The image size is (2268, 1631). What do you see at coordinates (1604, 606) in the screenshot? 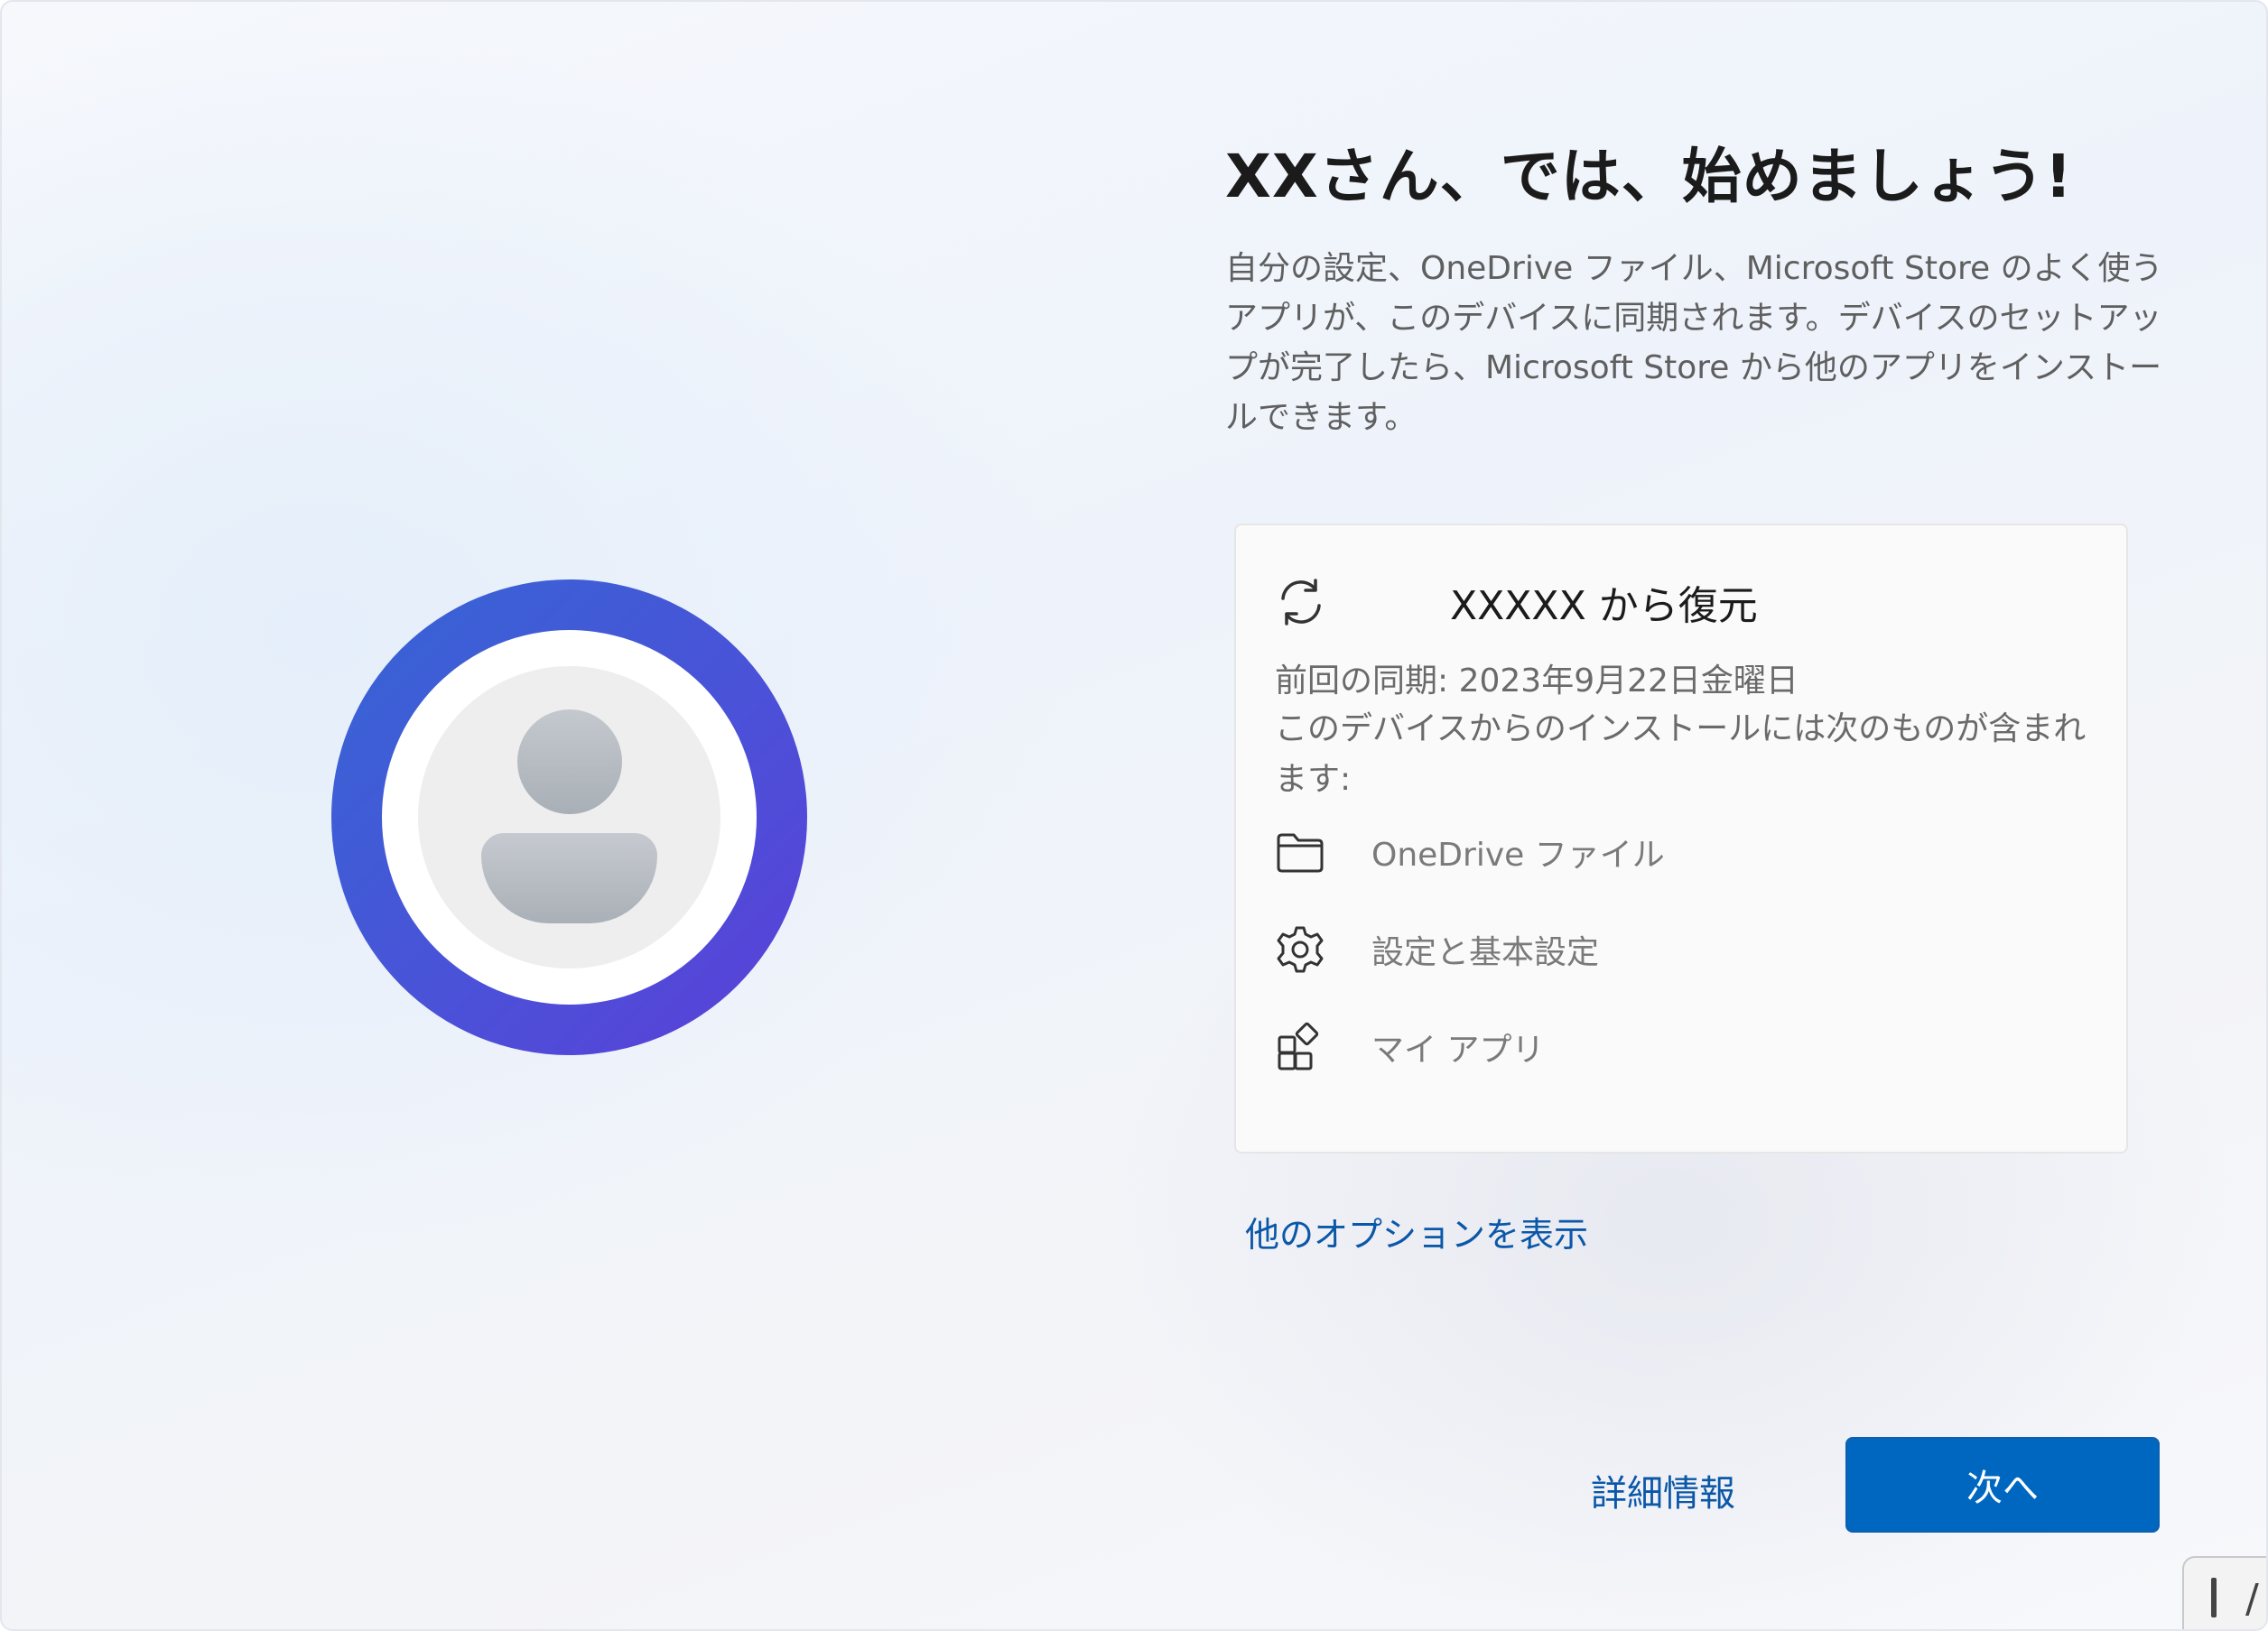
I see `restore-source-title: XXXXX から復元` at bounding box center [1604, 606].